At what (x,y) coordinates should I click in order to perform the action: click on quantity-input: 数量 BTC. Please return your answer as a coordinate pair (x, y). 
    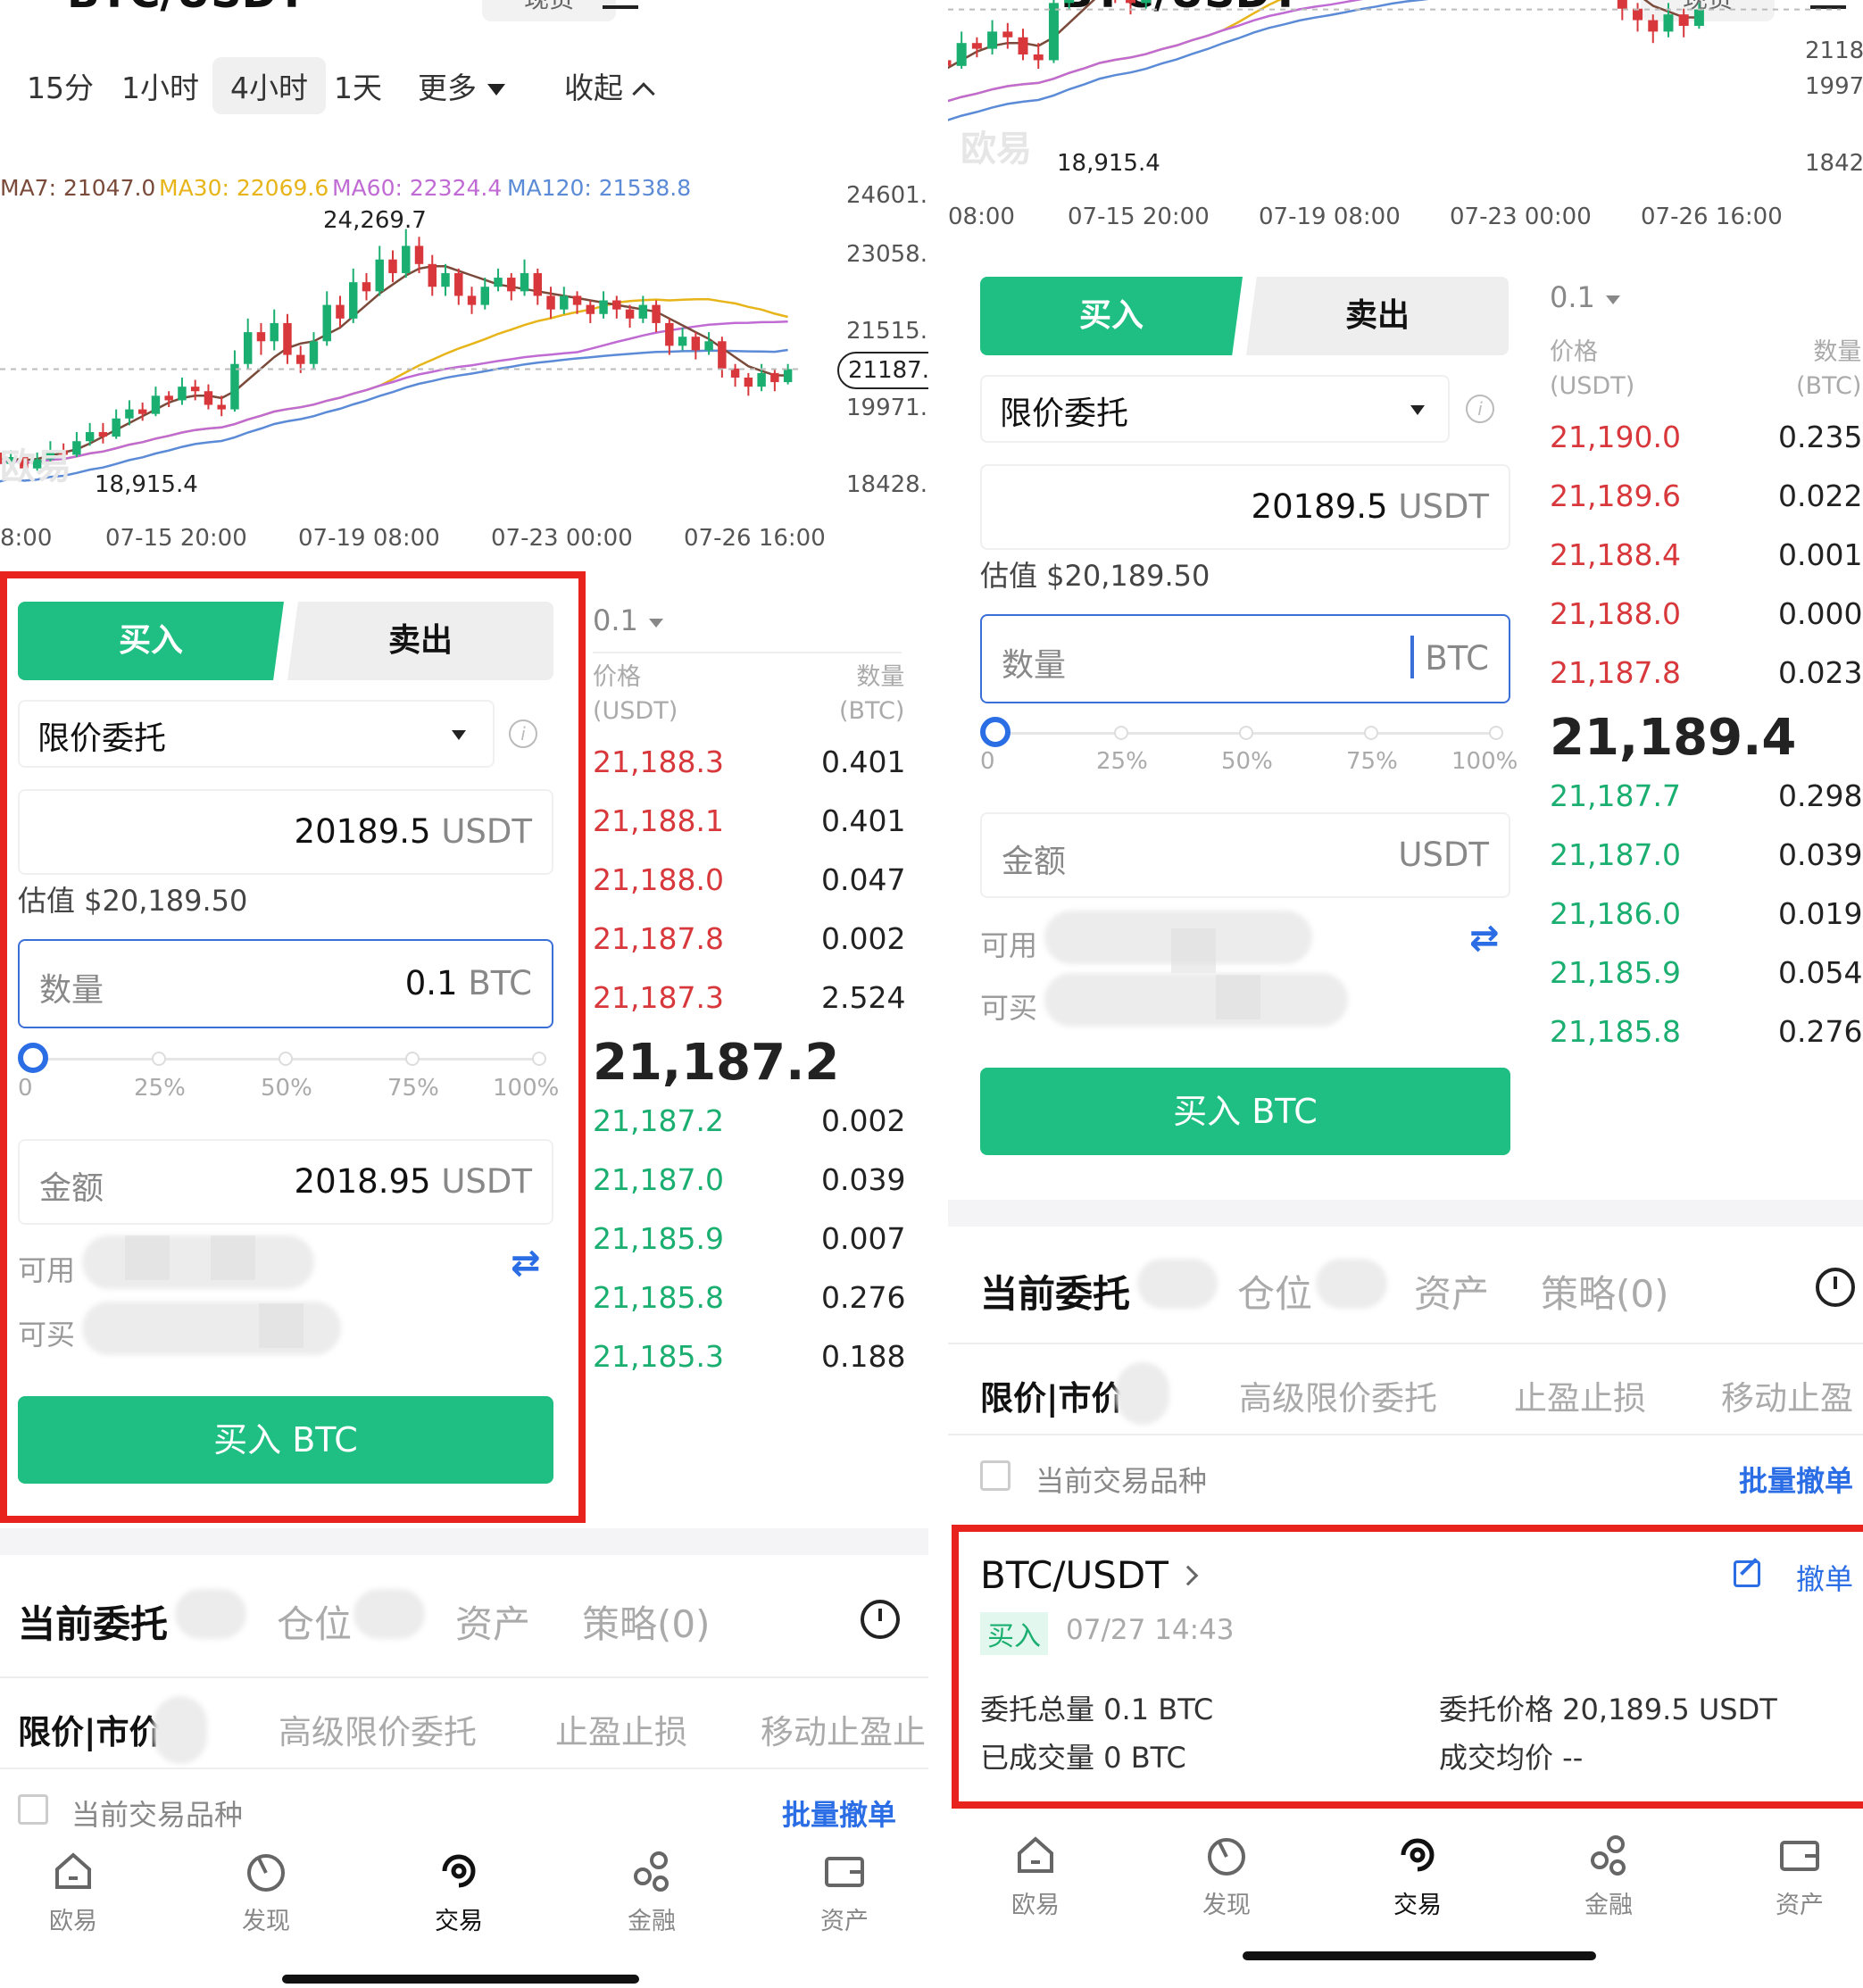
    Looking at the image, I should click on (1245, 658).